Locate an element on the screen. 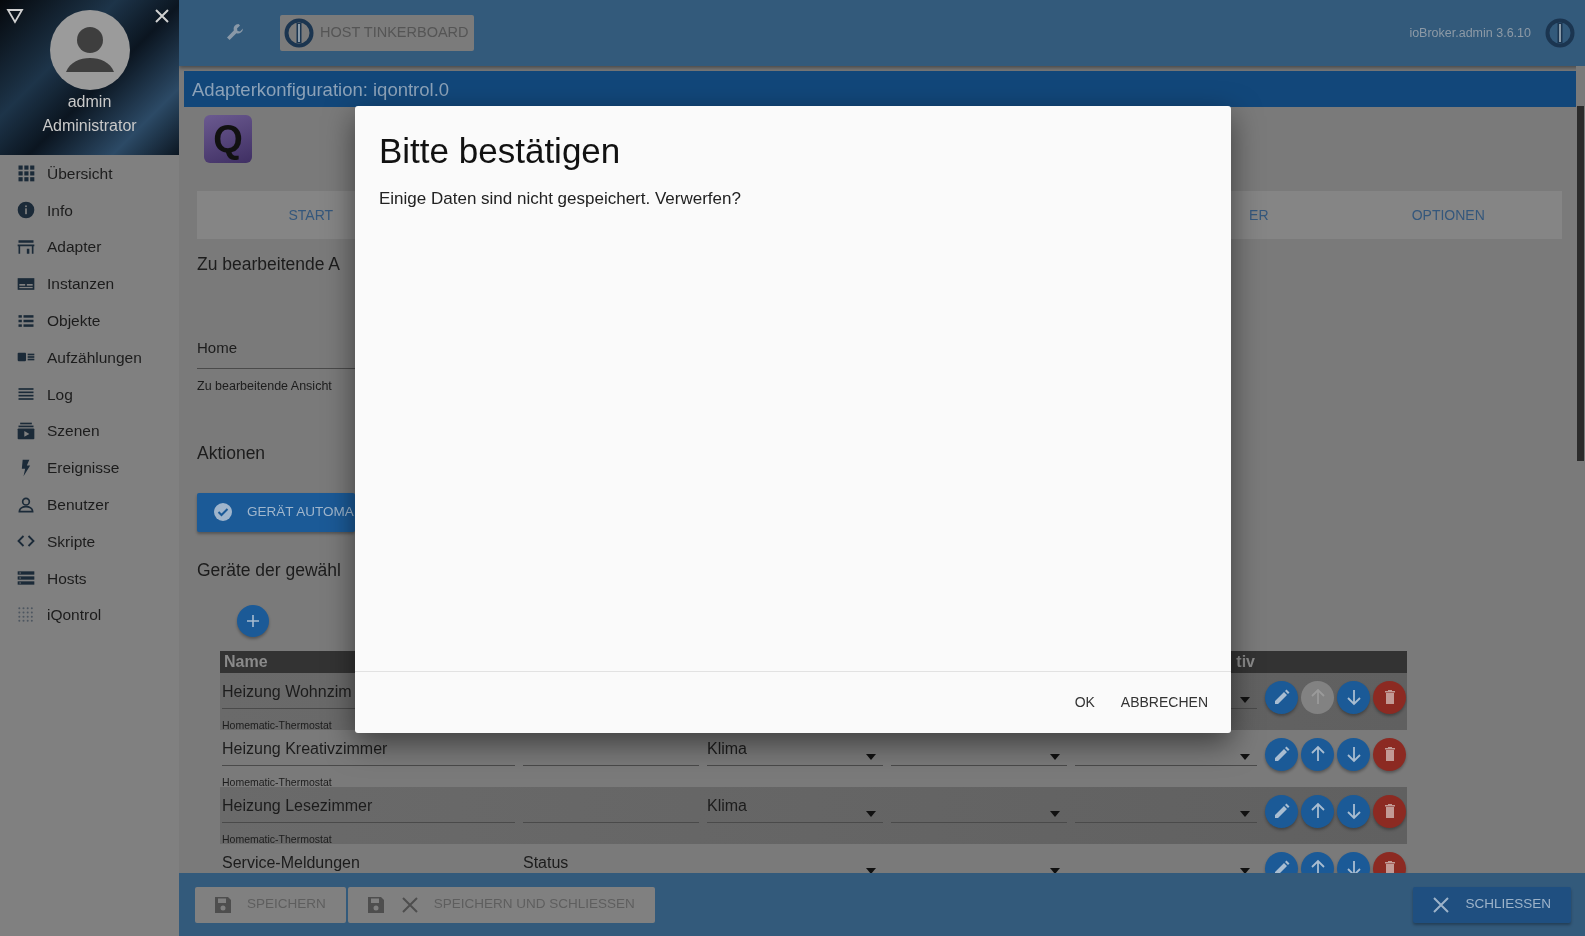 This screenshot has width=1585, height=936. sidebar-item: Ereignisse is located at coordinates (89, 468).